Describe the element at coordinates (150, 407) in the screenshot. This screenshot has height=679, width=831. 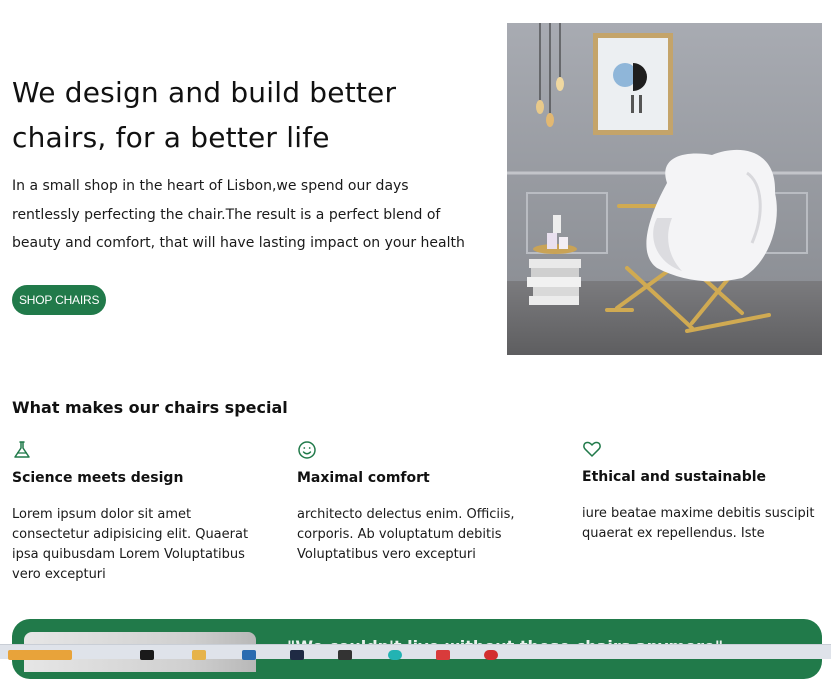
I see `features-section-title: What makes our chairs special` at that location.